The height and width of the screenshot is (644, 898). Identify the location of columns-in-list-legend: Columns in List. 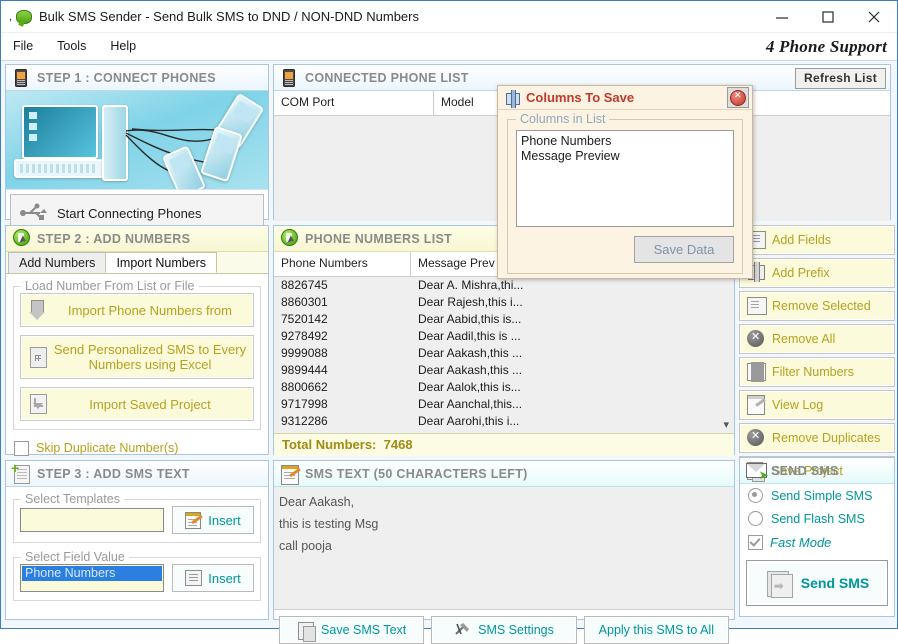
(563, 119).